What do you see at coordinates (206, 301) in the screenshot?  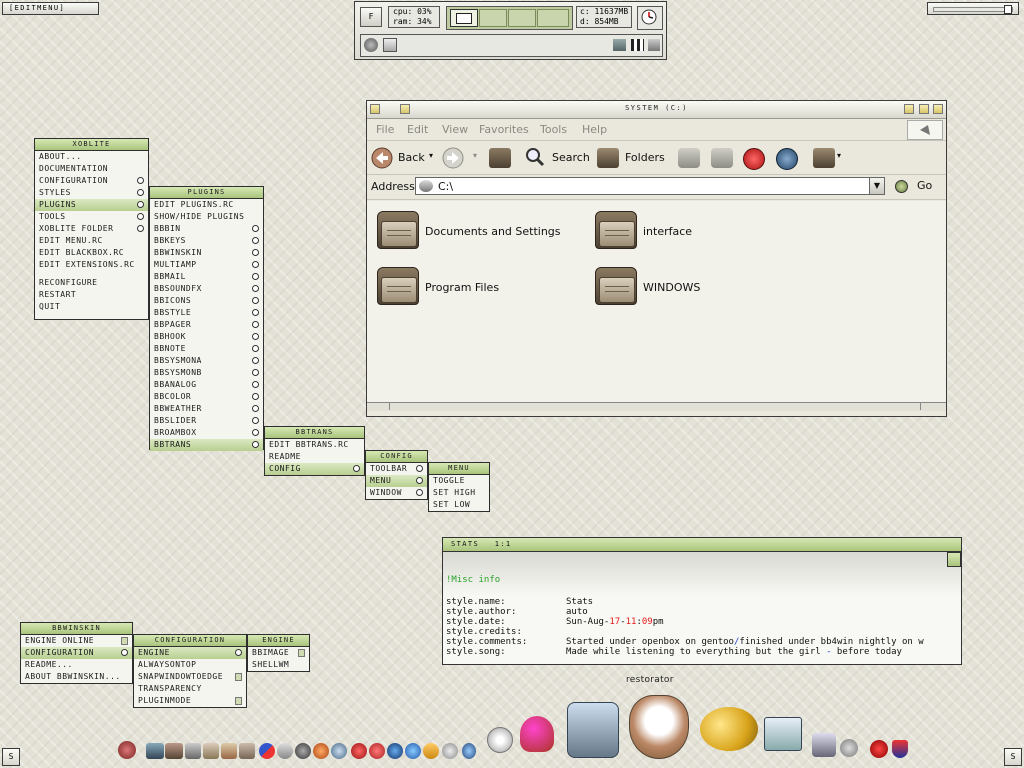 I see `menu-item-bbicons: BBICONS` at bounding box center [206, 301].